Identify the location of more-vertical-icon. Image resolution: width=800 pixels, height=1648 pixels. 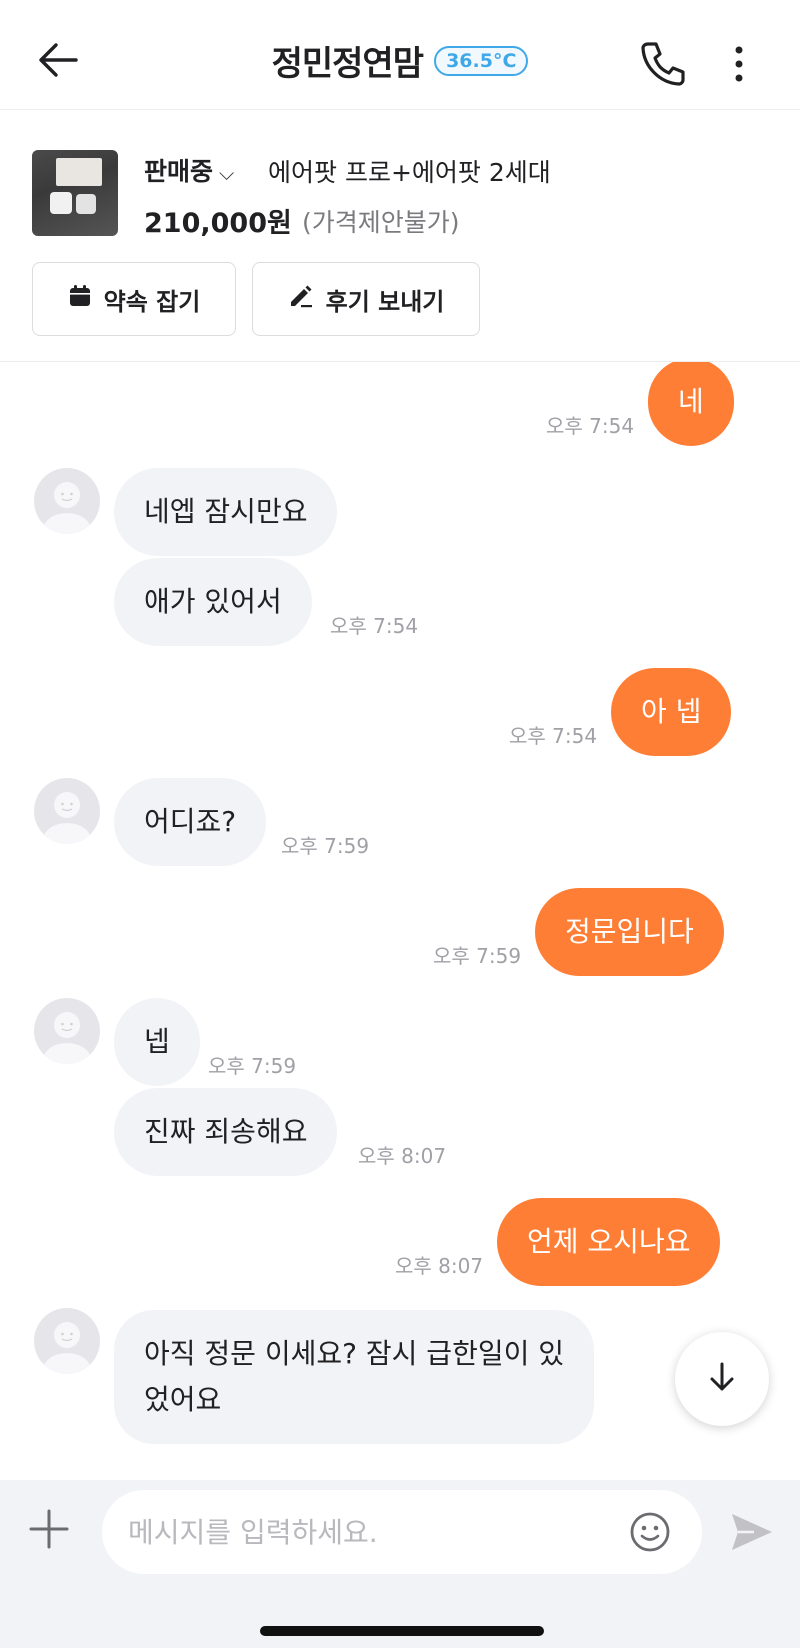
(739, 64).